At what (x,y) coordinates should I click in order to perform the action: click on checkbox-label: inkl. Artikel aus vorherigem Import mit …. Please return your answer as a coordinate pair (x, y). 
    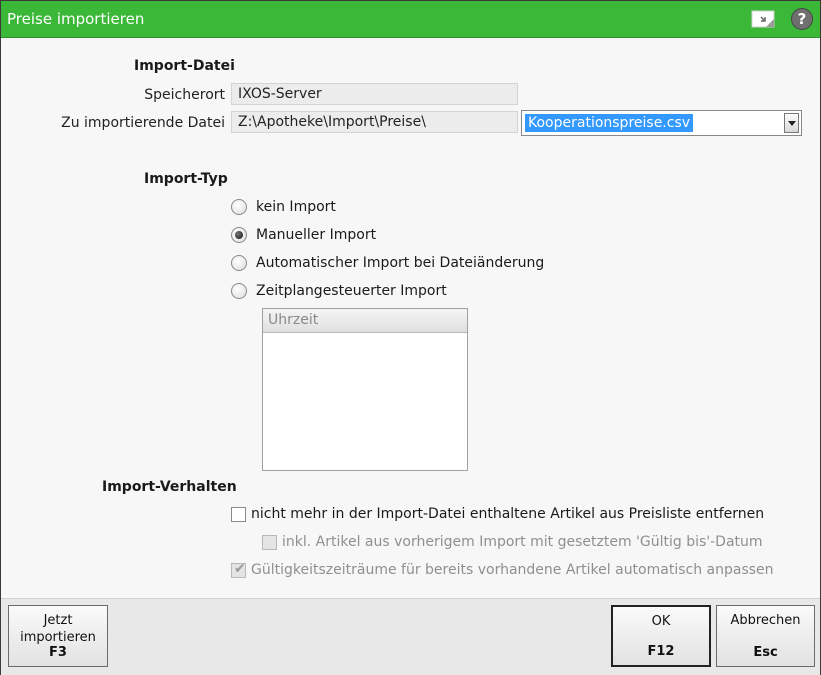
    Looking at the image, I should click on (522, 542).